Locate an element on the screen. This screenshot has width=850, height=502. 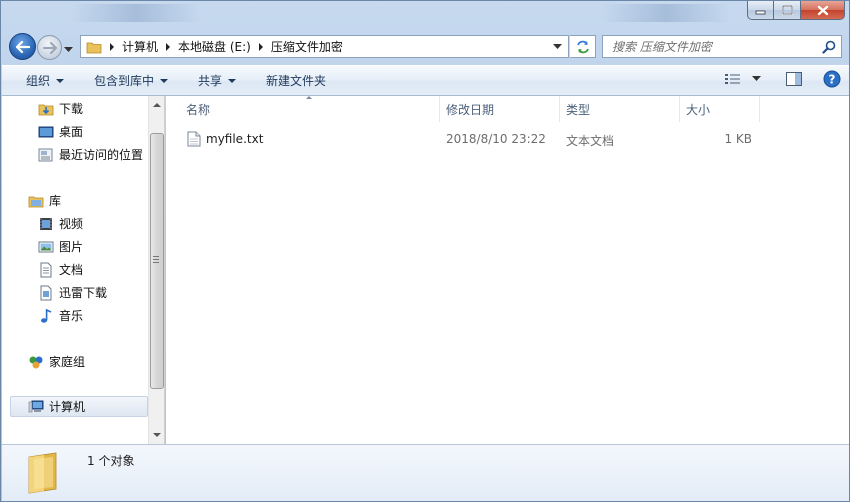
scrollbar-grip-icon is located at coordinates (156, 260).